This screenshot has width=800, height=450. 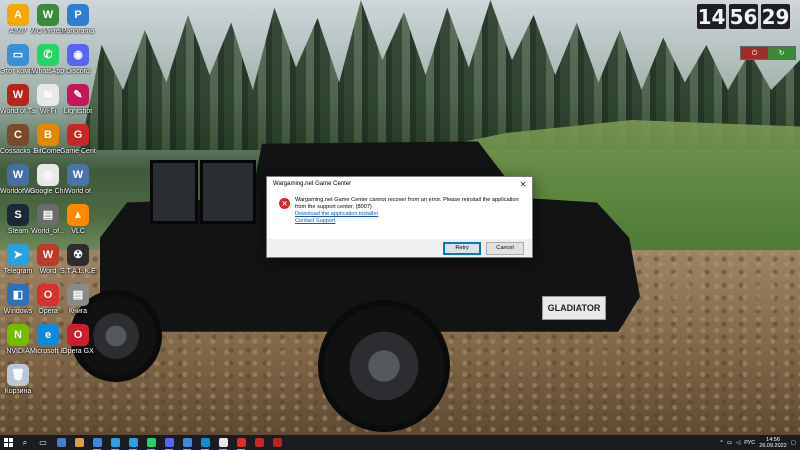 I want to click on desktop-app-icon: ◎, so click(x=48, y=175).